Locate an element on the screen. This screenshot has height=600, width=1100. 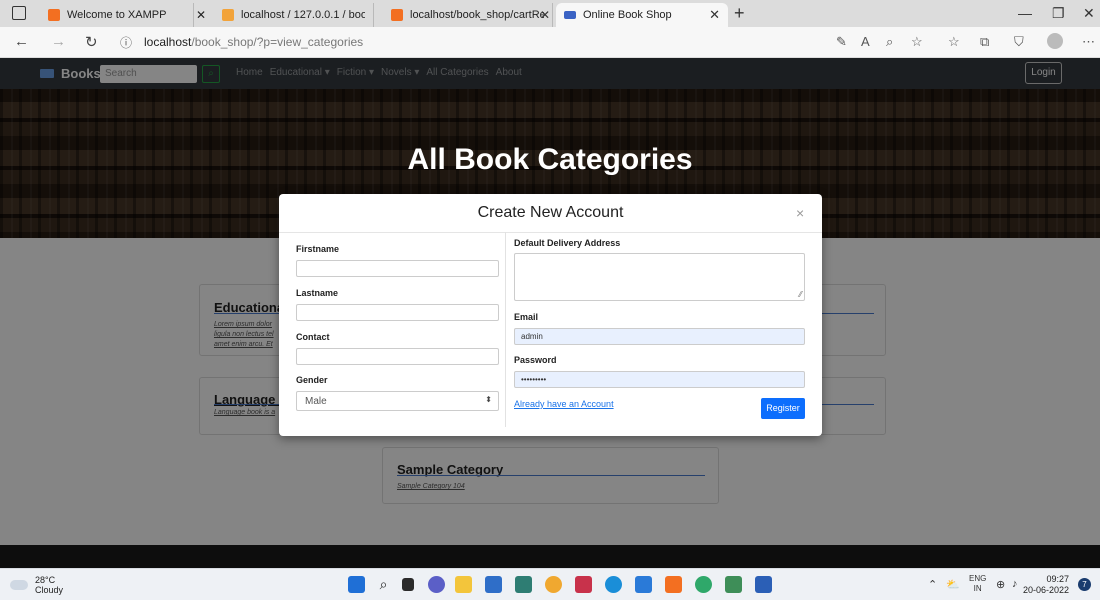
minimize-icon: — is located at coordinates (1025, 13).